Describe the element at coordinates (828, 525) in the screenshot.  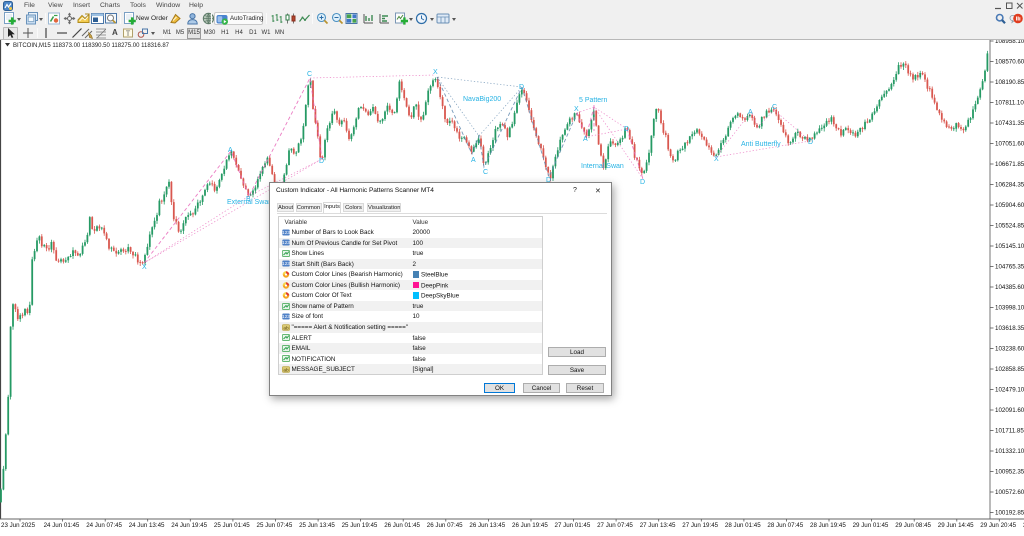
I see `svg-text: 28 Jun 19:45` at that location.